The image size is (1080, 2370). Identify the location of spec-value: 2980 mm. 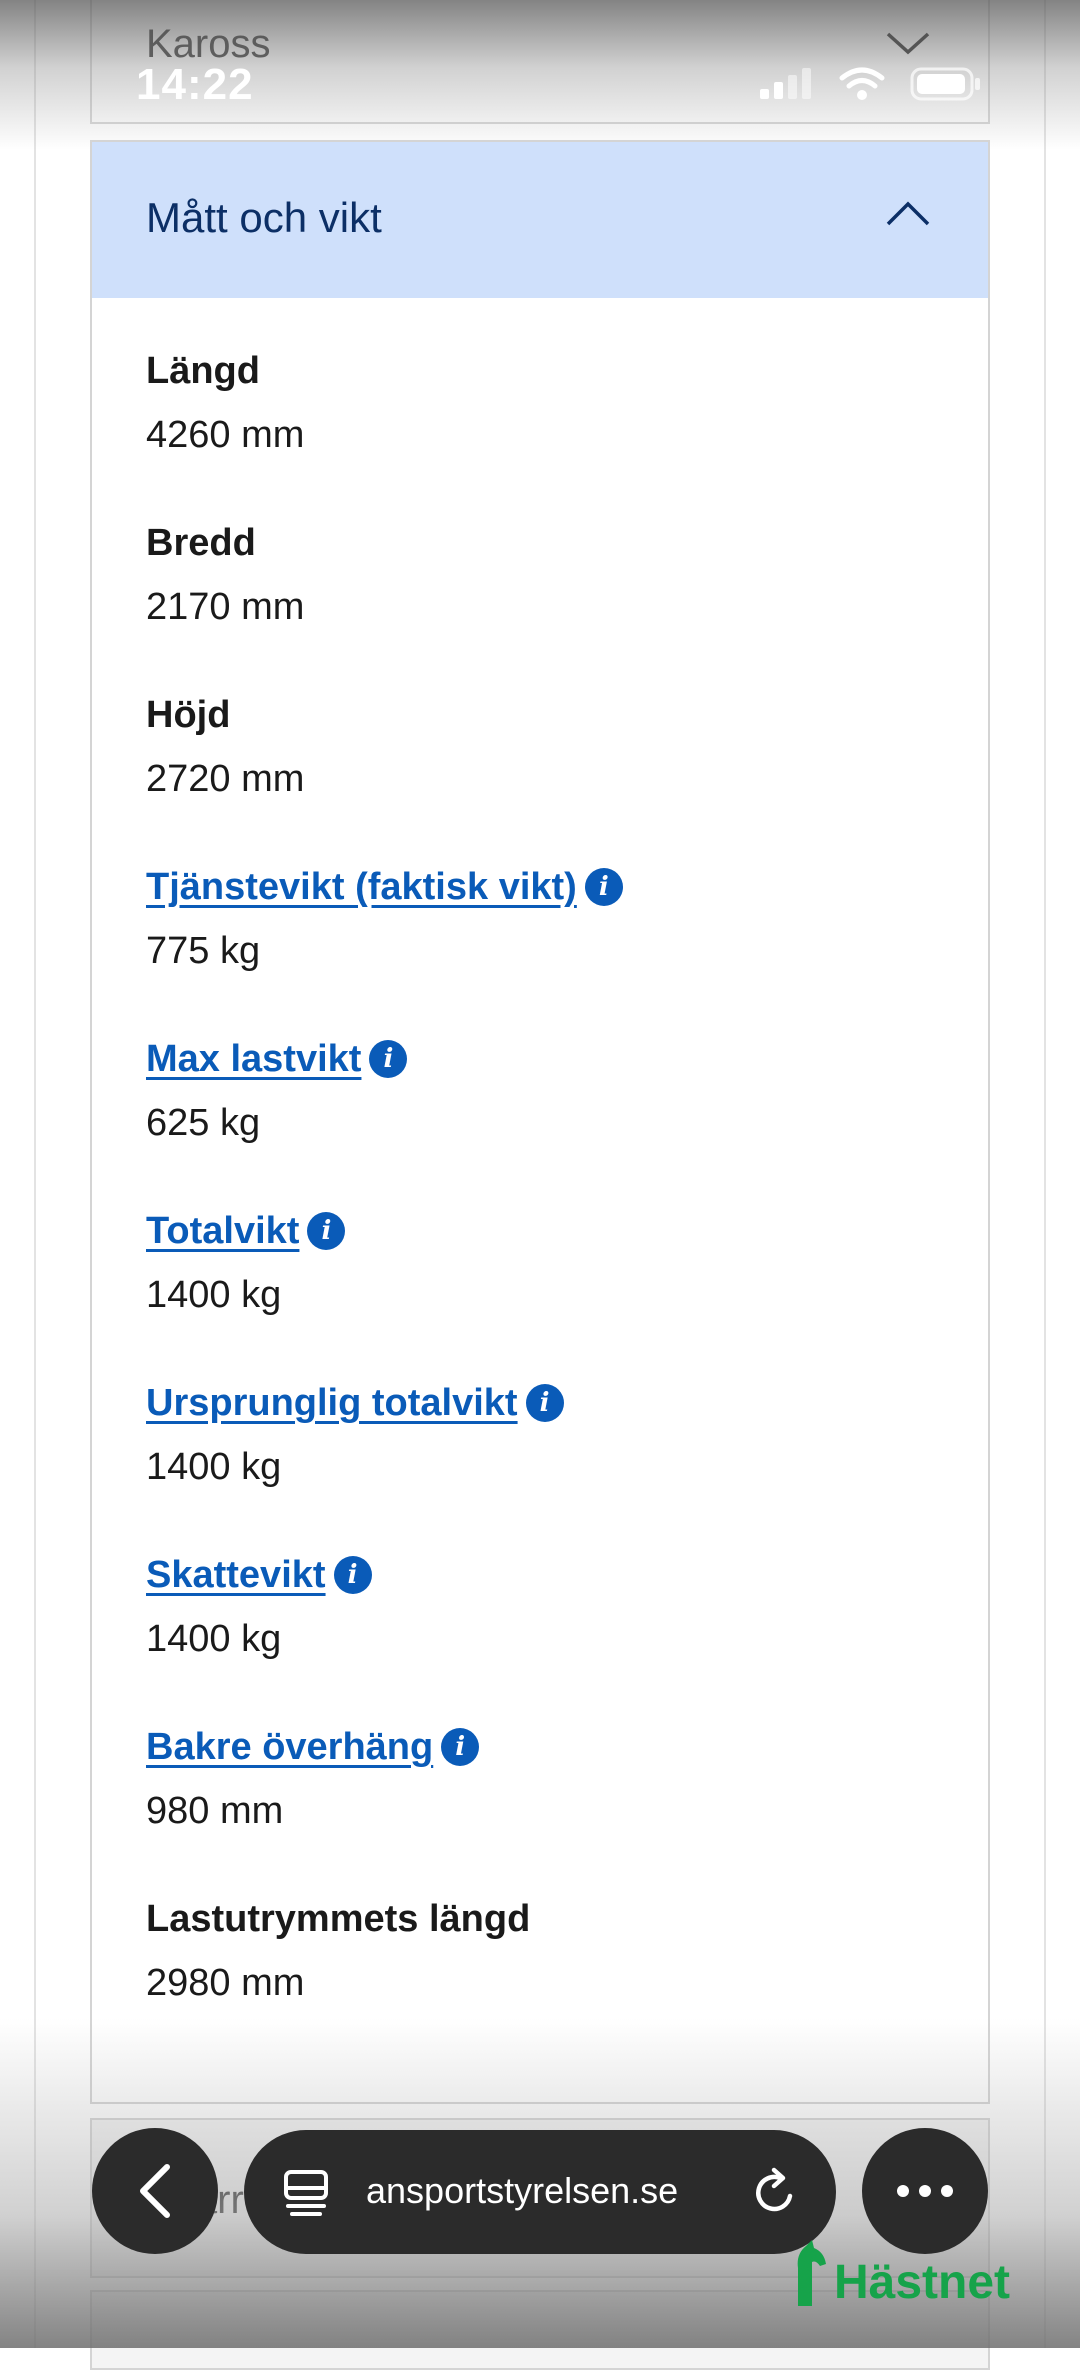
(225, 1983).